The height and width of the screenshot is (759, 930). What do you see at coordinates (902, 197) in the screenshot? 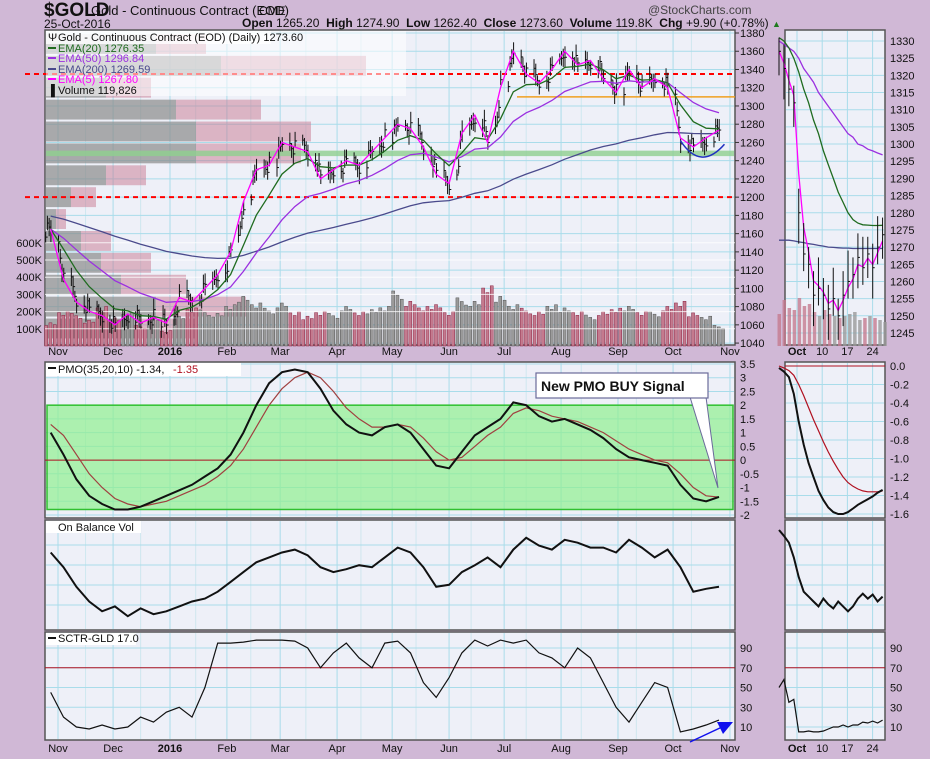
I see `zoom-price-tick-label: 1285` at bounding box center [902, 197].